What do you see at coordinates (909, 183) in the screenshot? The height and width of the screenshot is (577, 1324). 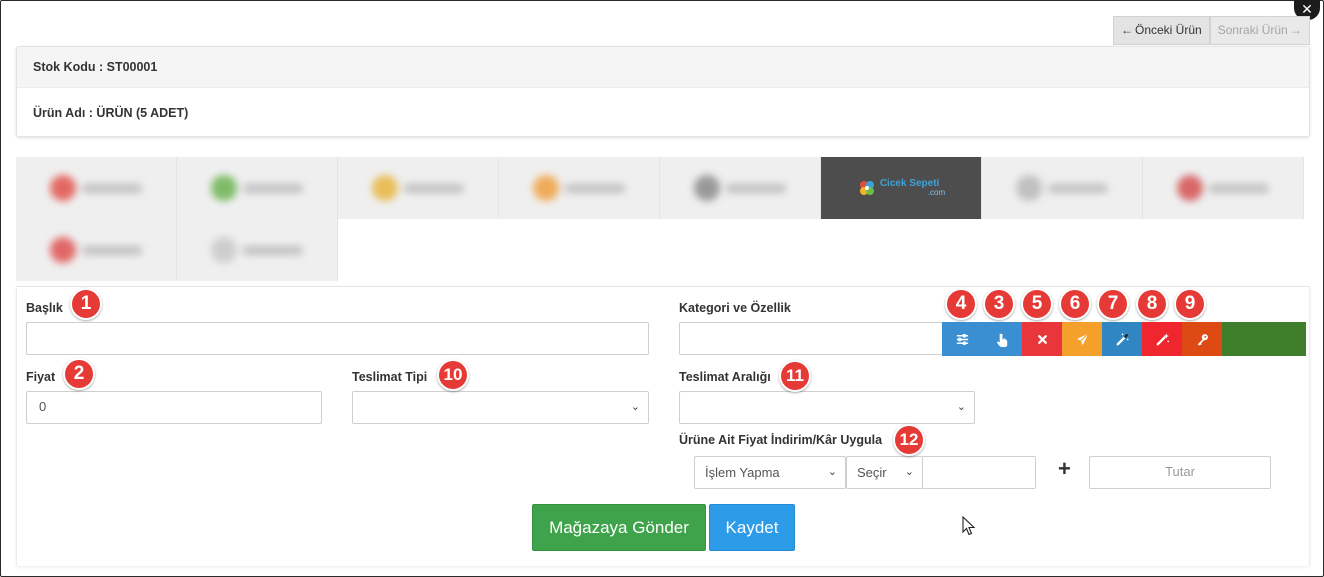 I see `shop-logo-text: Cicek Sepeti` at bounding box center [909, 183].